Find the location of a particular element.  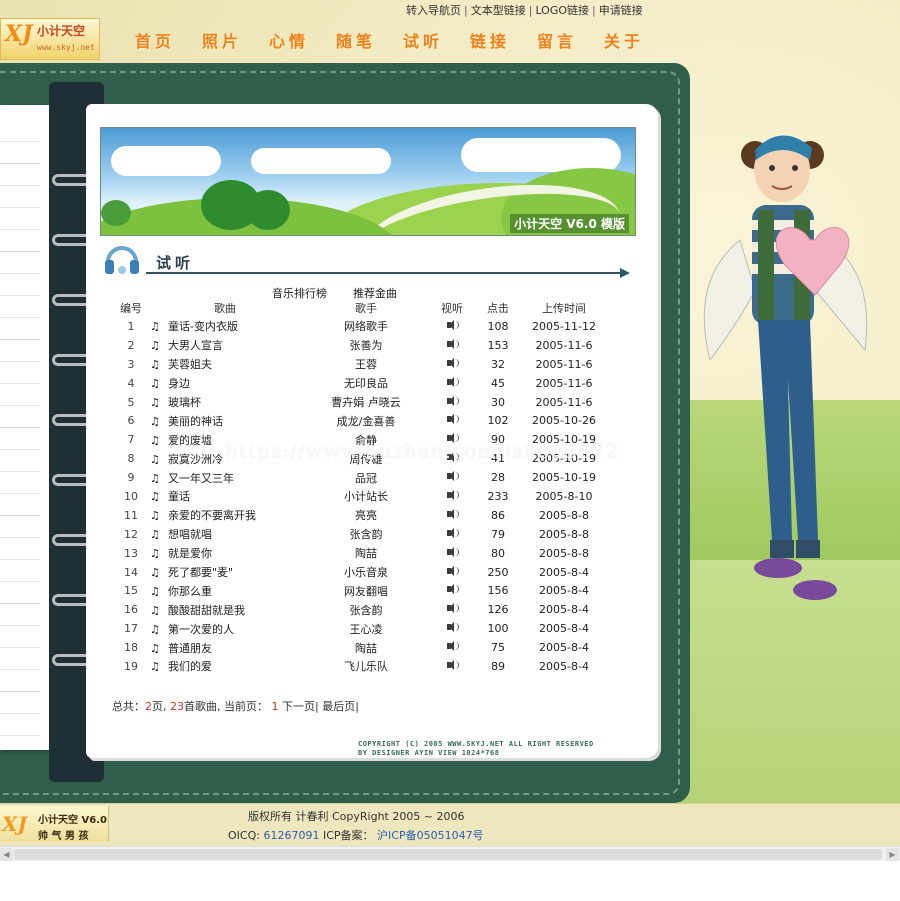

top-link-apply: 申请链接 is located at coordinates (621, 10).